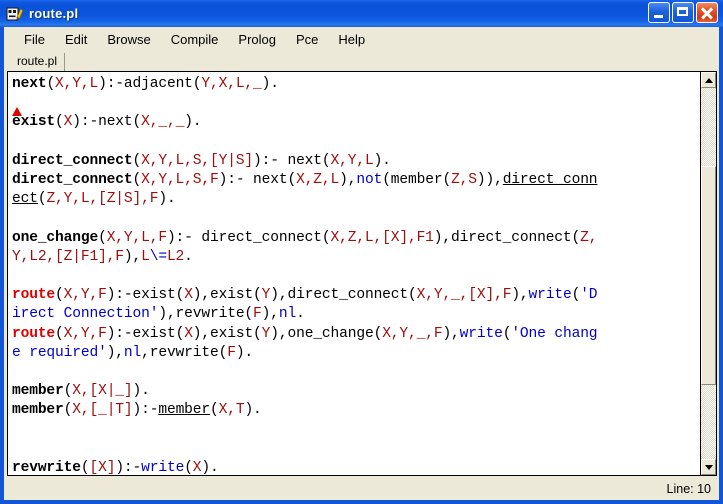 This screenshot has width=723, height=504. What do you see at coordinates (464, 295) in the screenshot?
I see `code-token: X,Y,_,[X],F` at bounding box center [464, 295].